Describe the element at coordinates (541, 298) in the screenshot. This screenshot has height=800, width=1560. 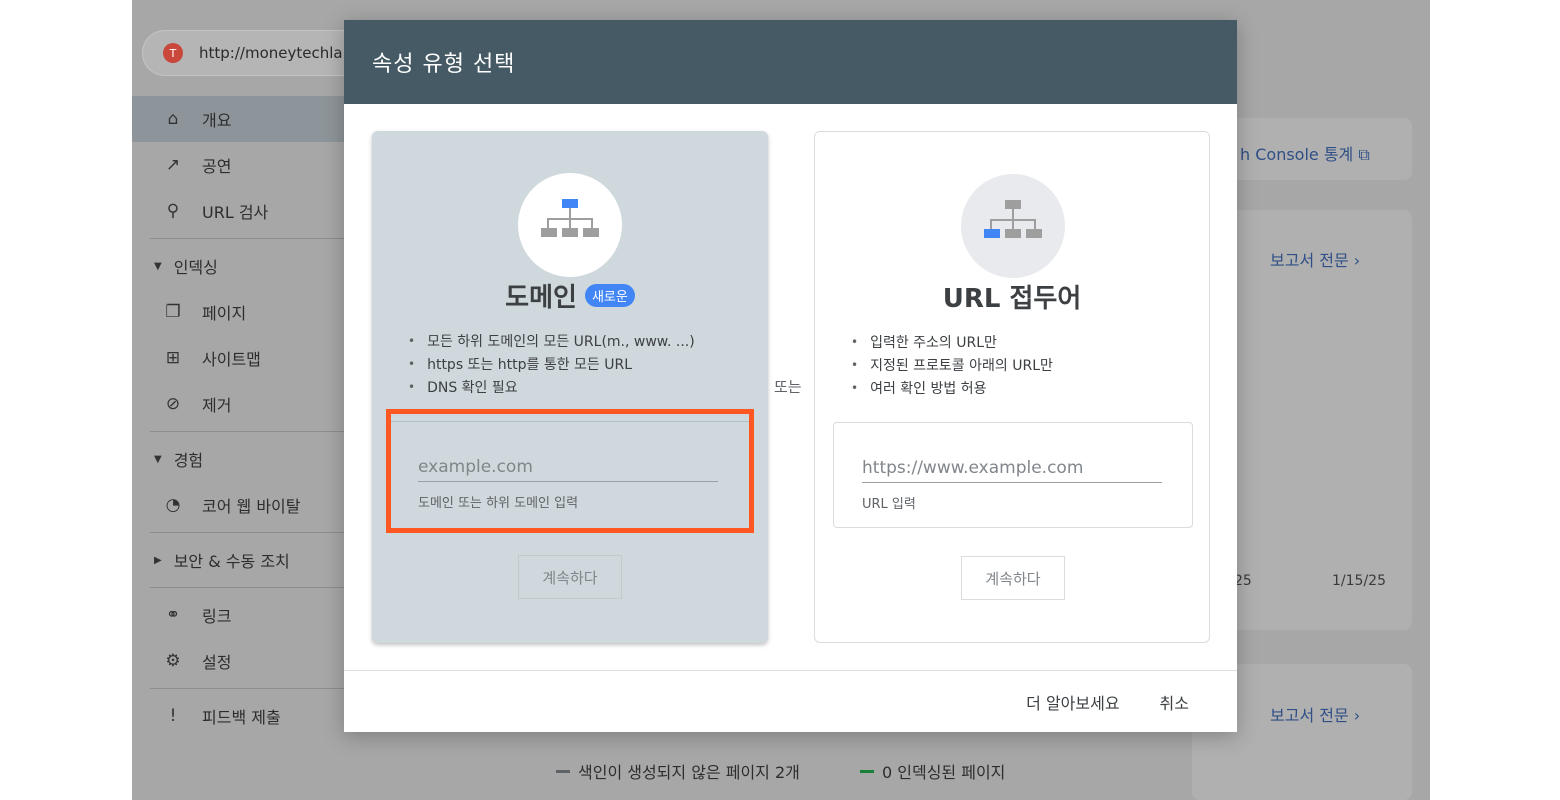
I see `domain-title-text: 도메인` at that location.